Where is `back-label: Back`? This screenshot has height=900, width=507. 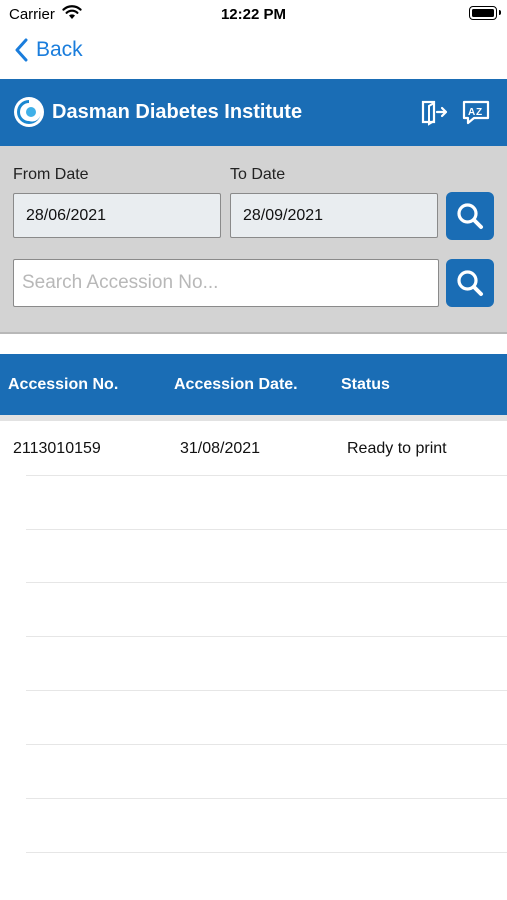
back-label: Back is located at coordinates (59, 49).